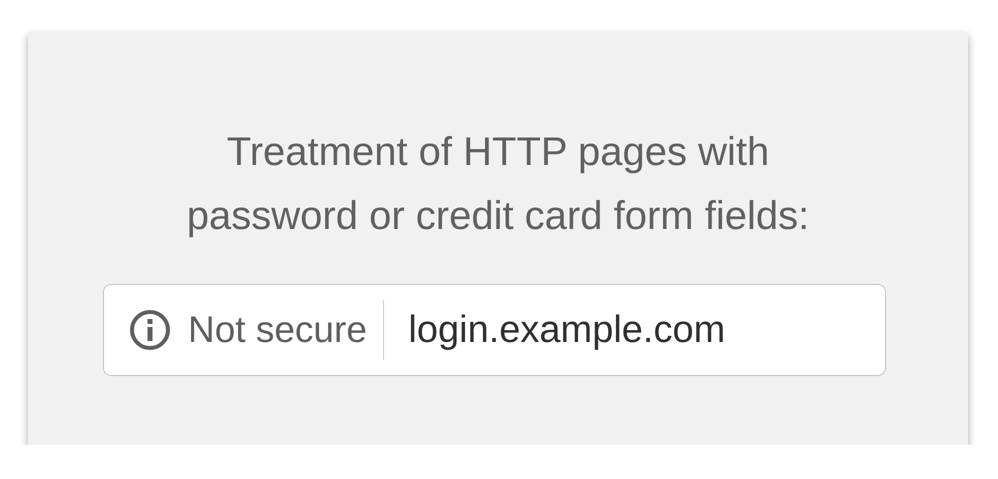  What do you see at coordinates (498, 184) in the screenshot?
I see `heading: Treatment of HTTP pages with password or credit card form fields:` at bounding box center [498, 184].